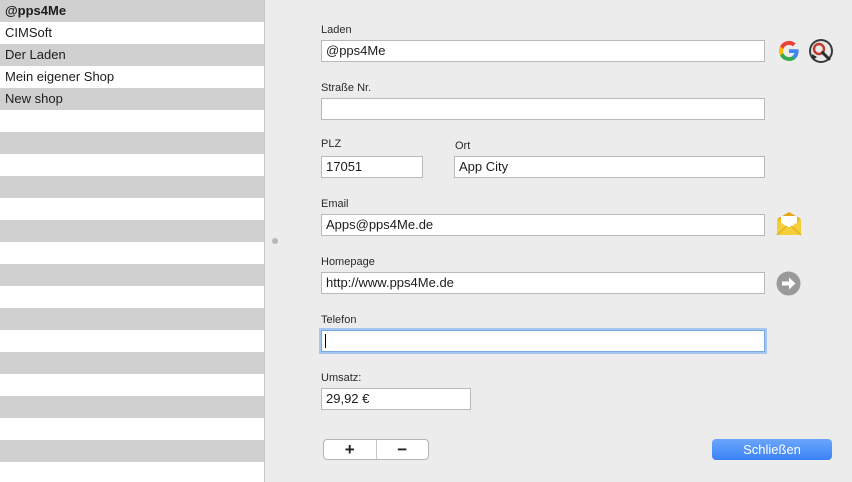 The width and height of the screenshot is (852, 482). What do you see at coordinates (325, 341) in the screenshot?
I see `text-cursor` at bounding box center [325, 341].